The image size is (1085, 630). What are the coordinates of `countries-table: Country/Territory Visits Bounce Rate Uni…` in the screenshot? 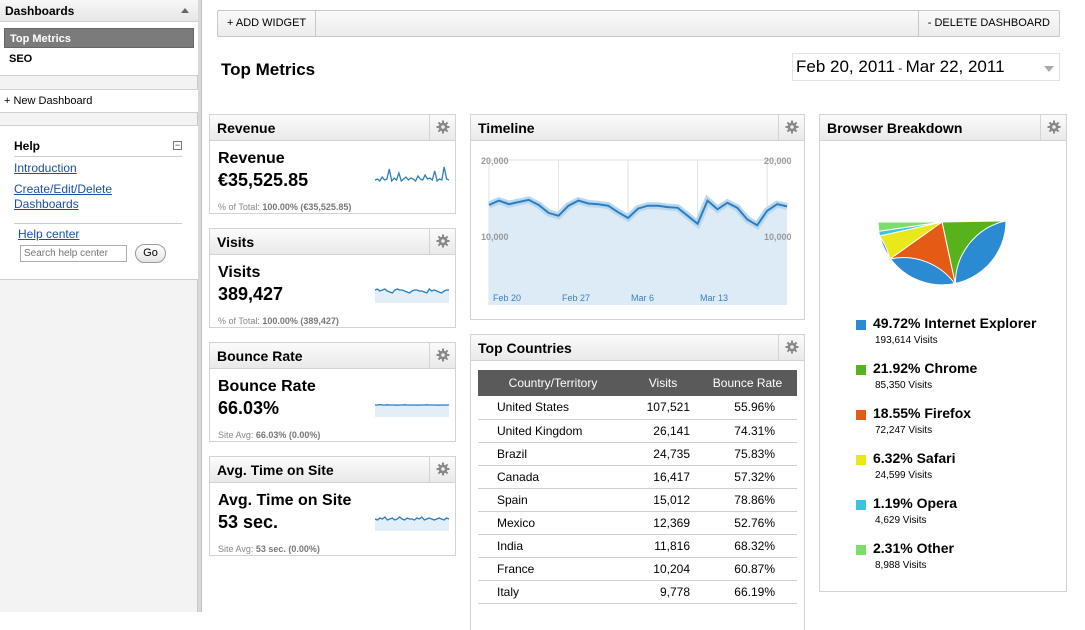 It's located at (637, 487).